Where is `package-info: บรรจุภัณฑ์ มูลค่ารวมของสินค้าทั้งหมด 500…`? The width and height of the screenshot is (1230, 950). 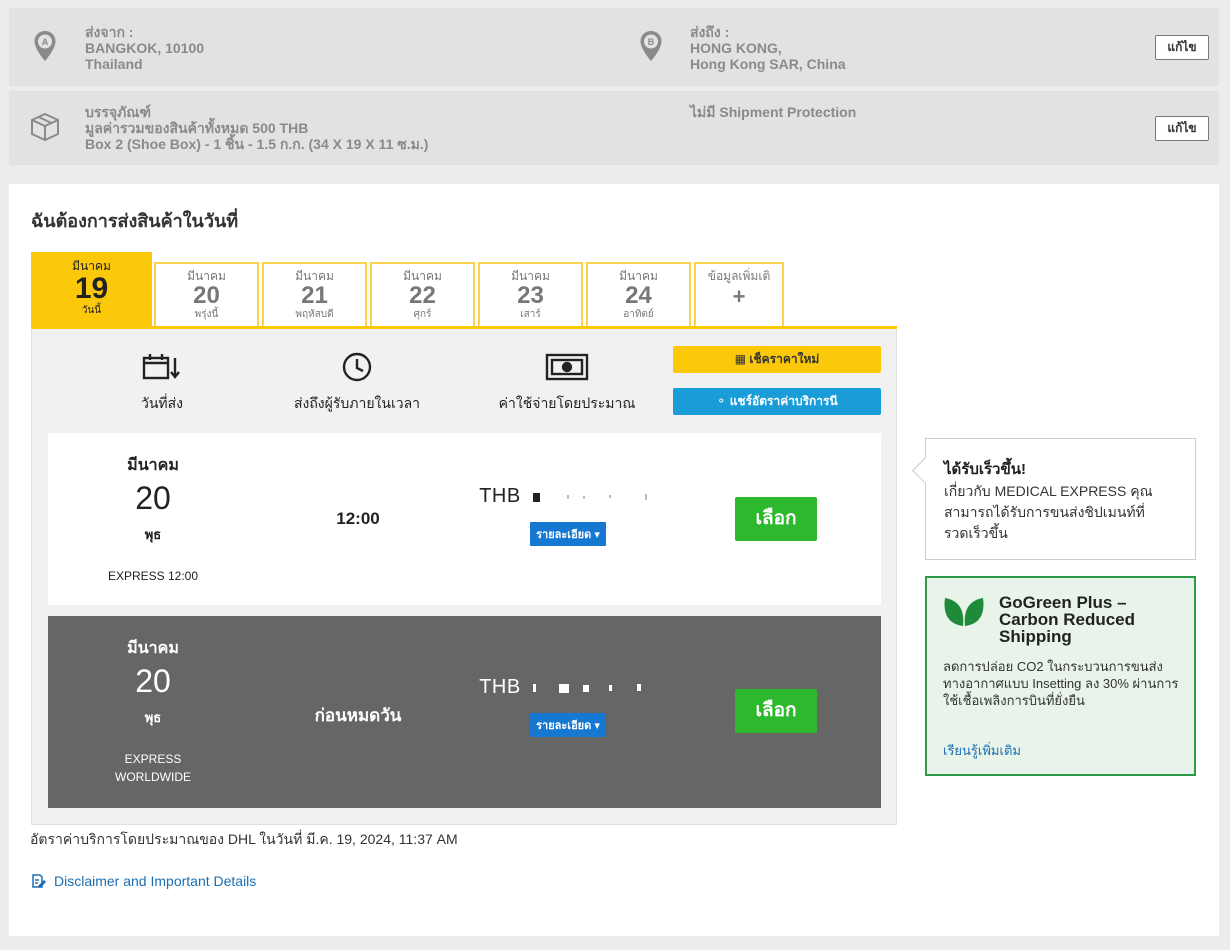
package-info: บรรจุภัณฑ์ มูลค่ารวมของสินค้าทั้งหมด 500… is located at coordinates (256, 128).